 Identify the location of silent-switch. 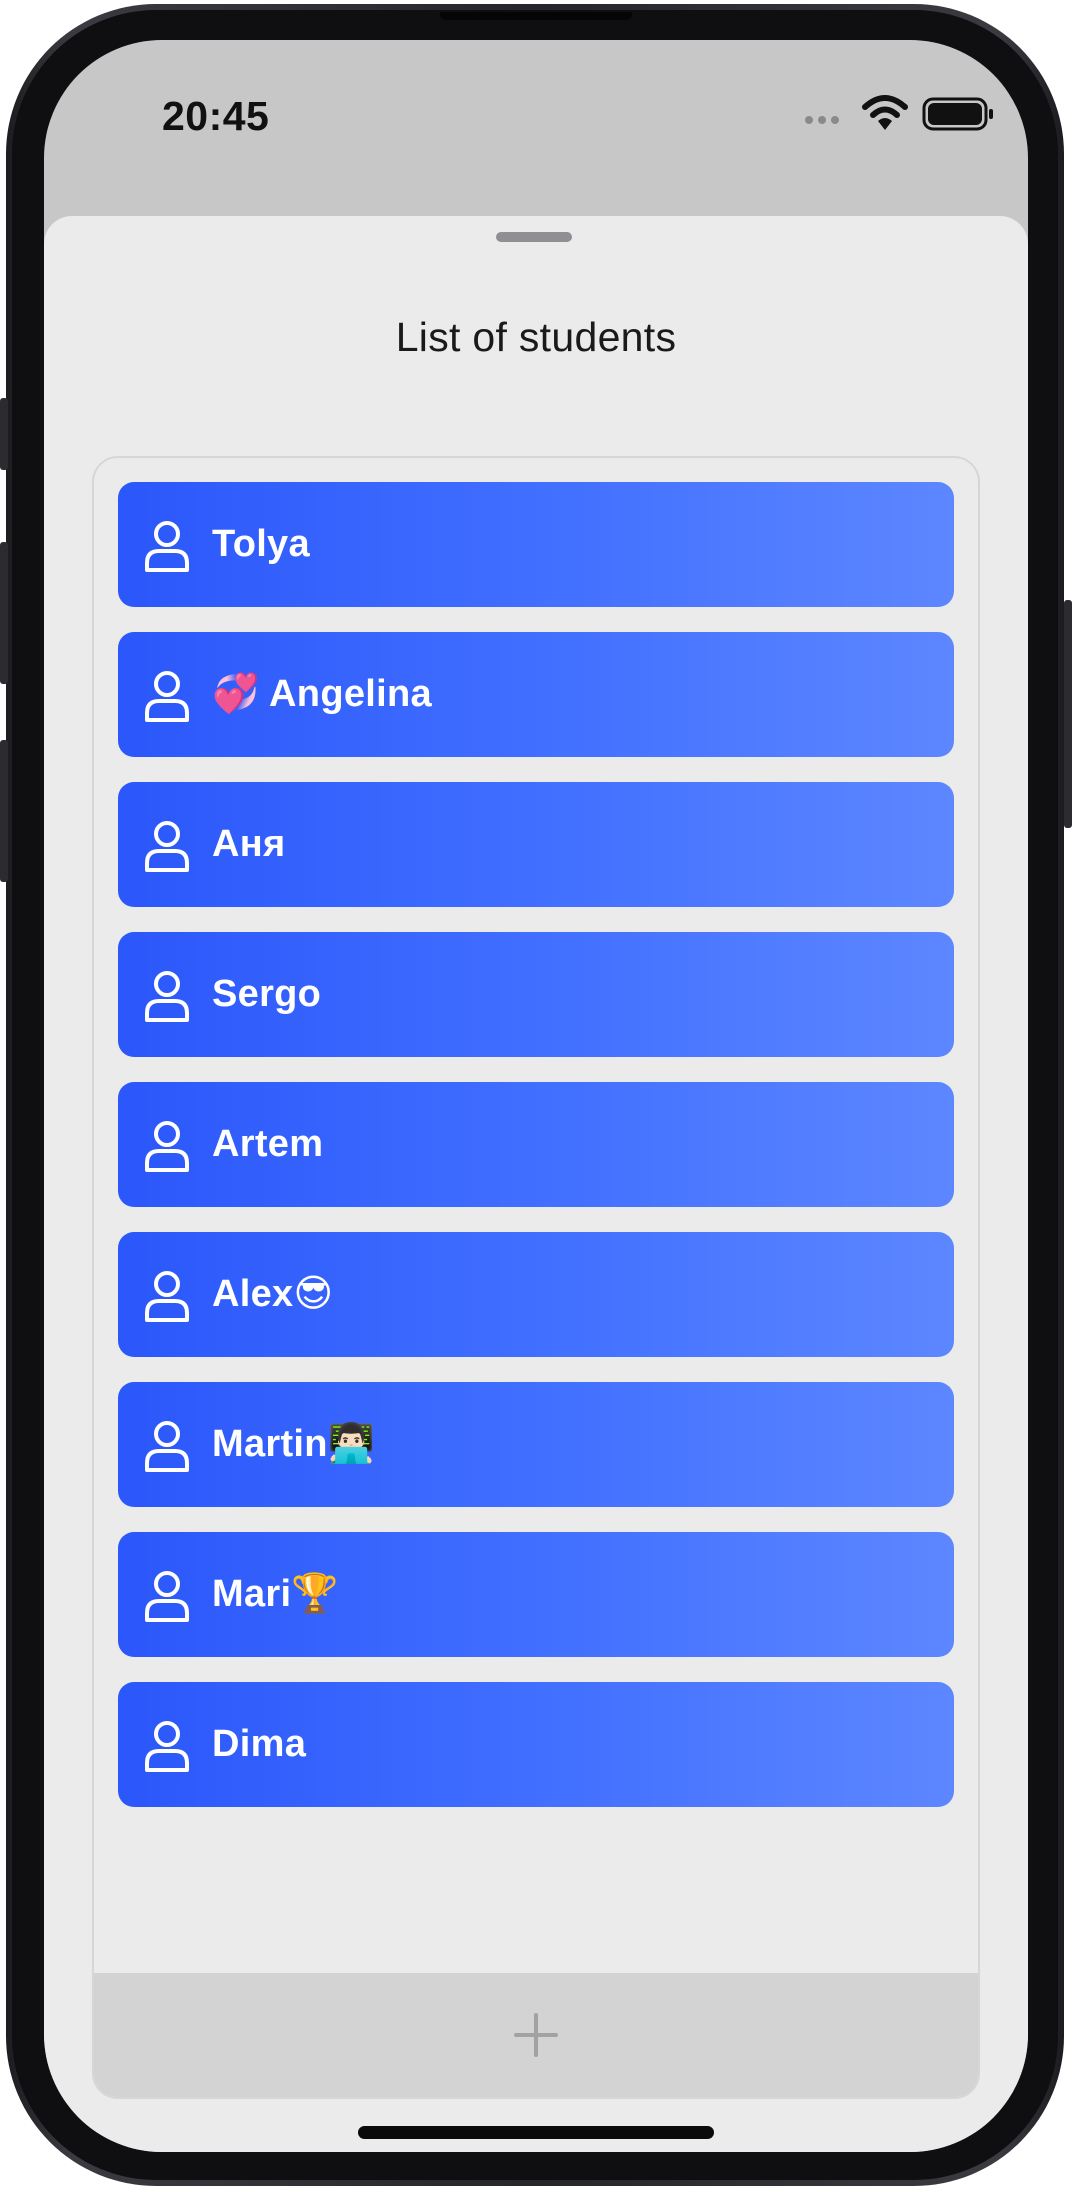
(4, 434).